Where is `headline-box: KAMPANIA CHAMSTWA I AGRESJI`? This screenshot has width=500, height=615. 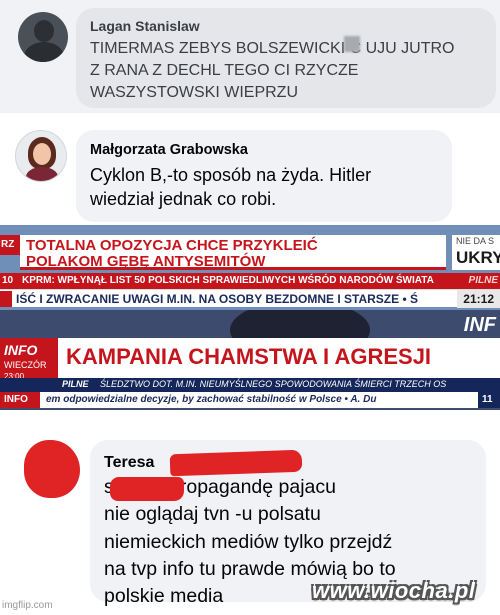 headline-box: KAMPANIA CHAMSTWA I AGRESJI is located at coordinates (279, 358).